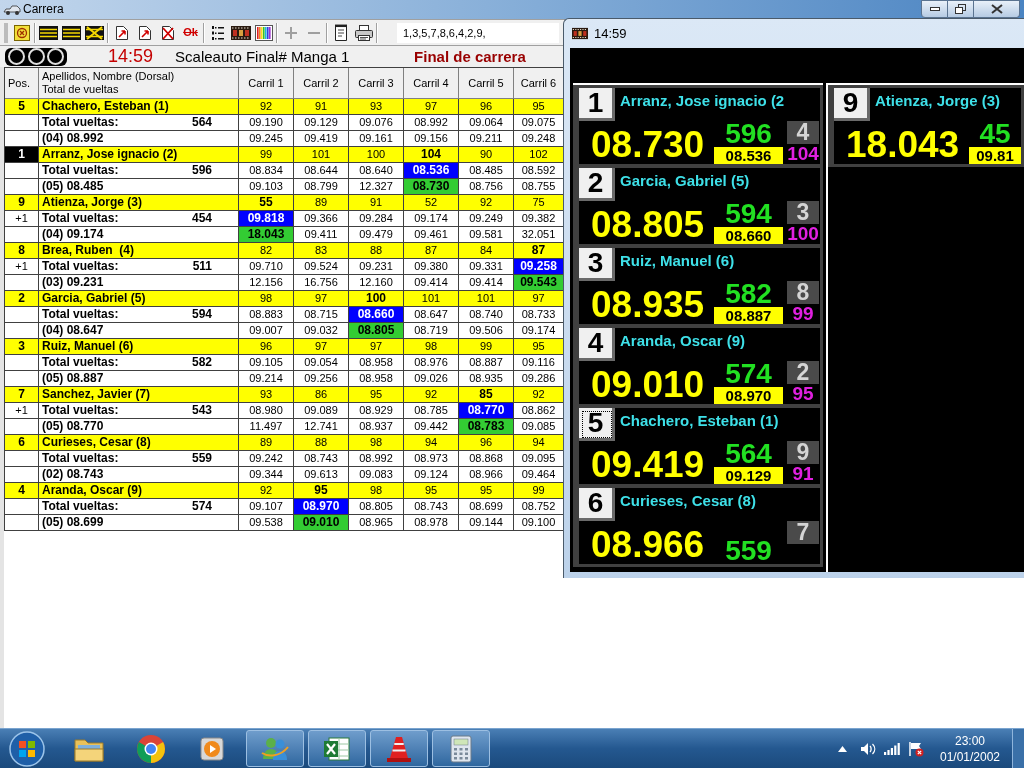 The image size is (1024, 768). Describe the element at coordinates (597, 424) in the screenshot. I see `position-tile: 5` at that location.